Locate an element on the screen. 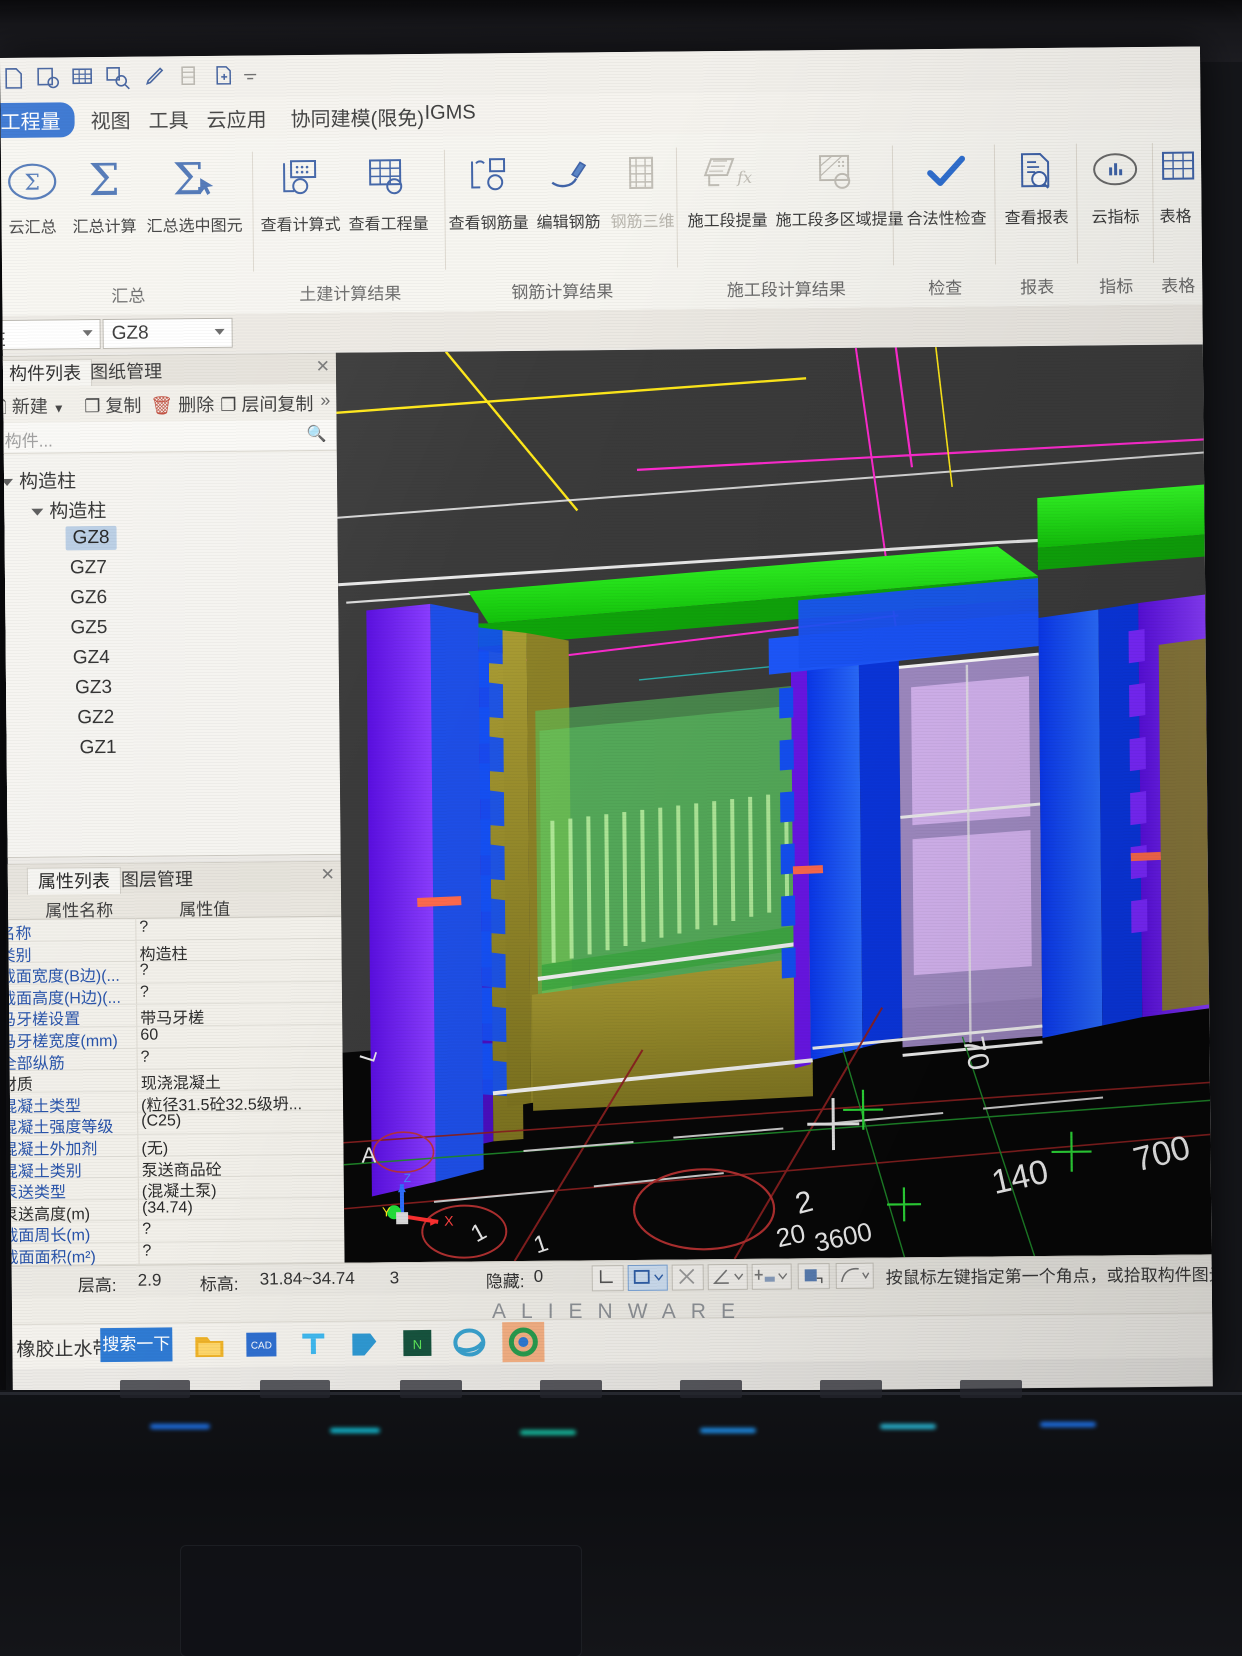  tab-yunyingyong: 云应用 is located at coordinates (236, 118).